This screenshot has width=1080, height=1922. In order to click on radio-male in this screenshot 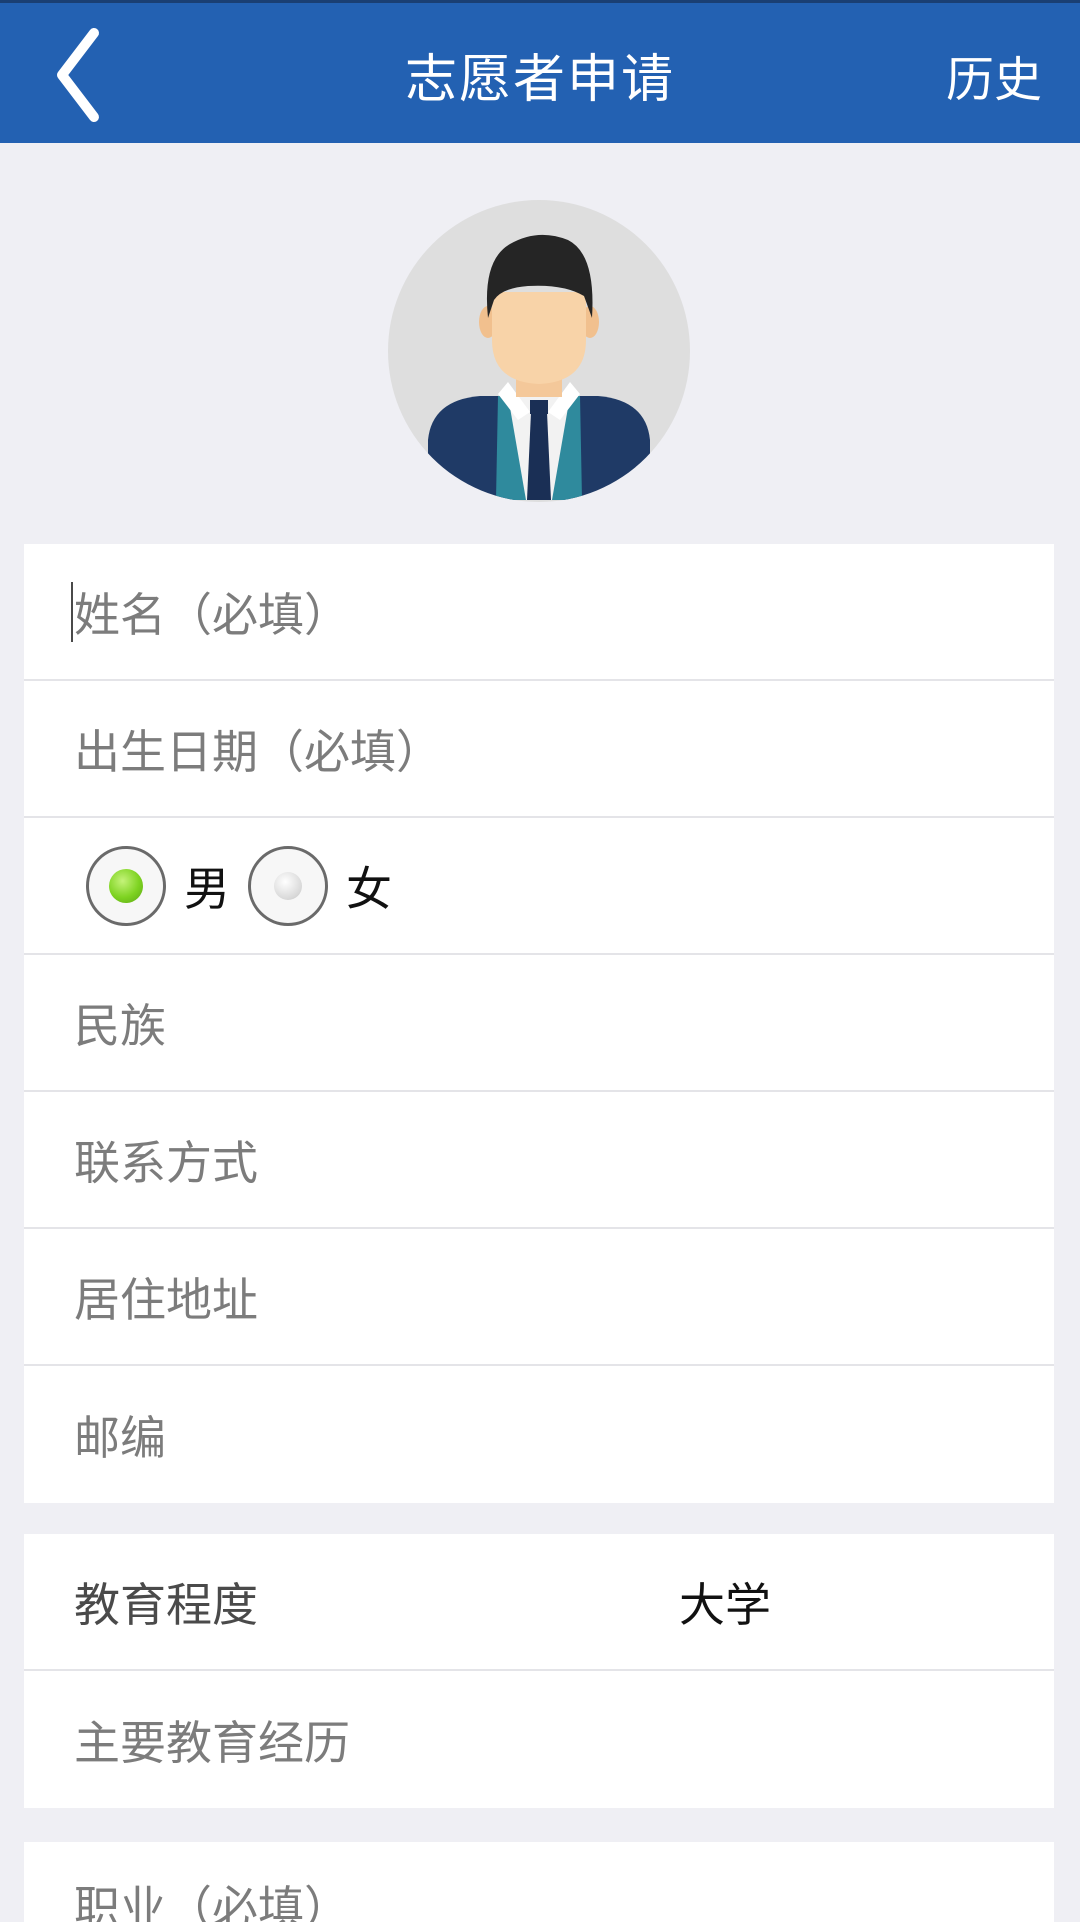, I will do `click(126, 885)`.